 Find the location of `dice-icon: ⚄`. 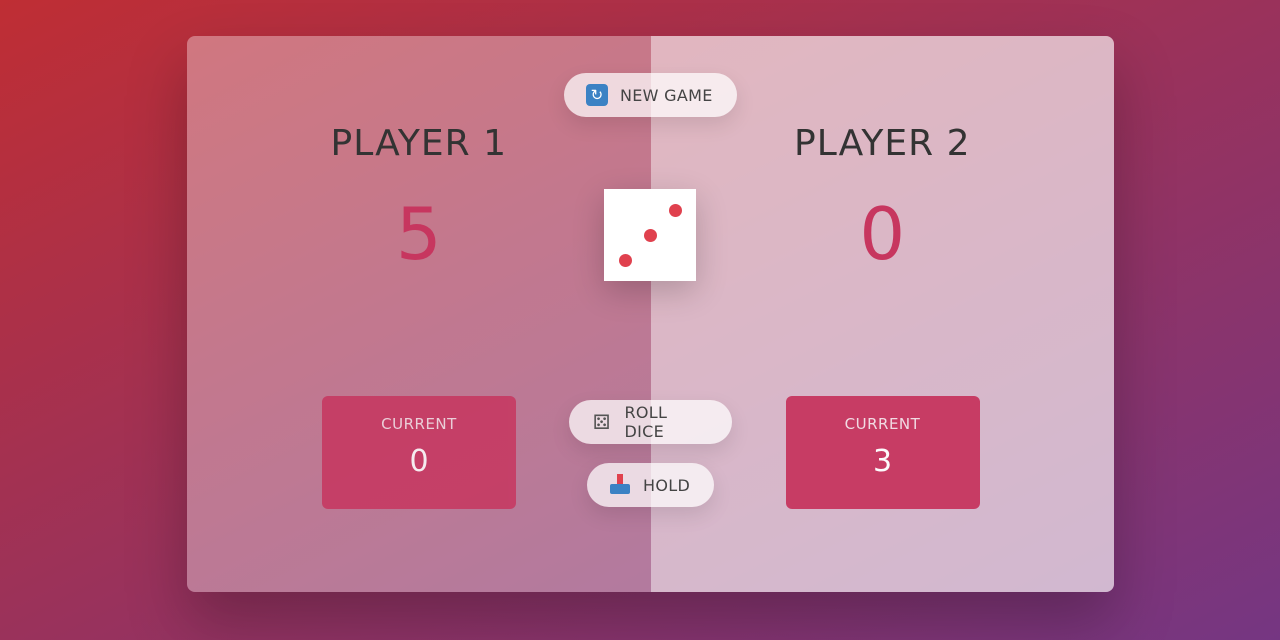

dice-icon: ⚄ is located at coordinates (601, 422).